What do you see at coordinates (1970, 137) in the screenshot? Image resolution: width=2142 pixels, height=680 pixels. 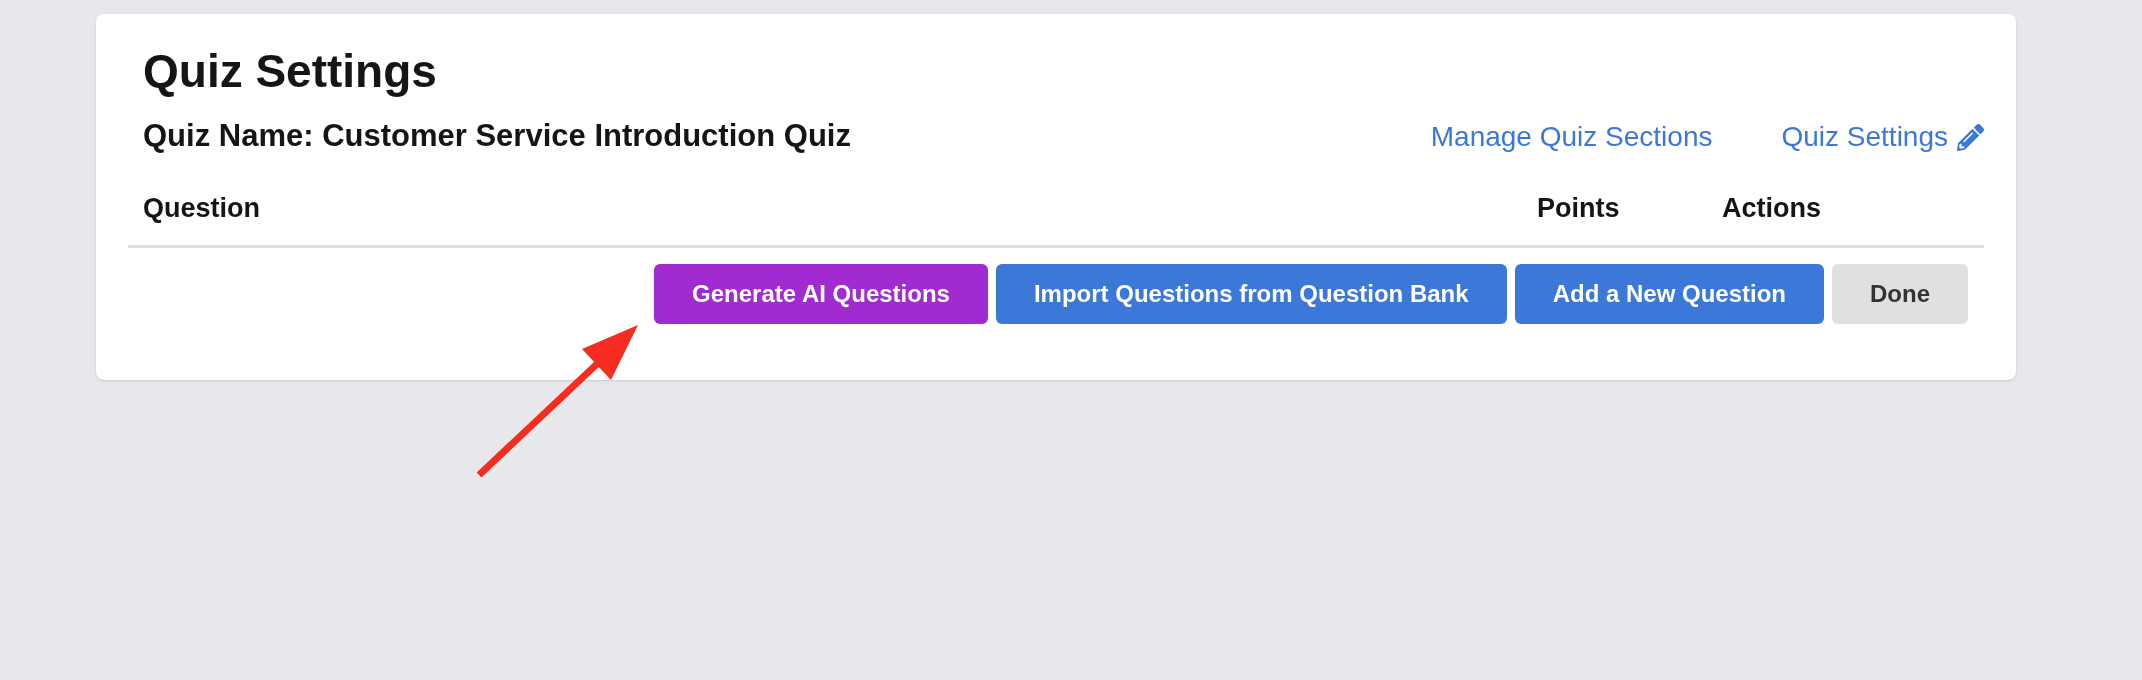 I see `pencil-icon` at bounding box center [1970, 137].